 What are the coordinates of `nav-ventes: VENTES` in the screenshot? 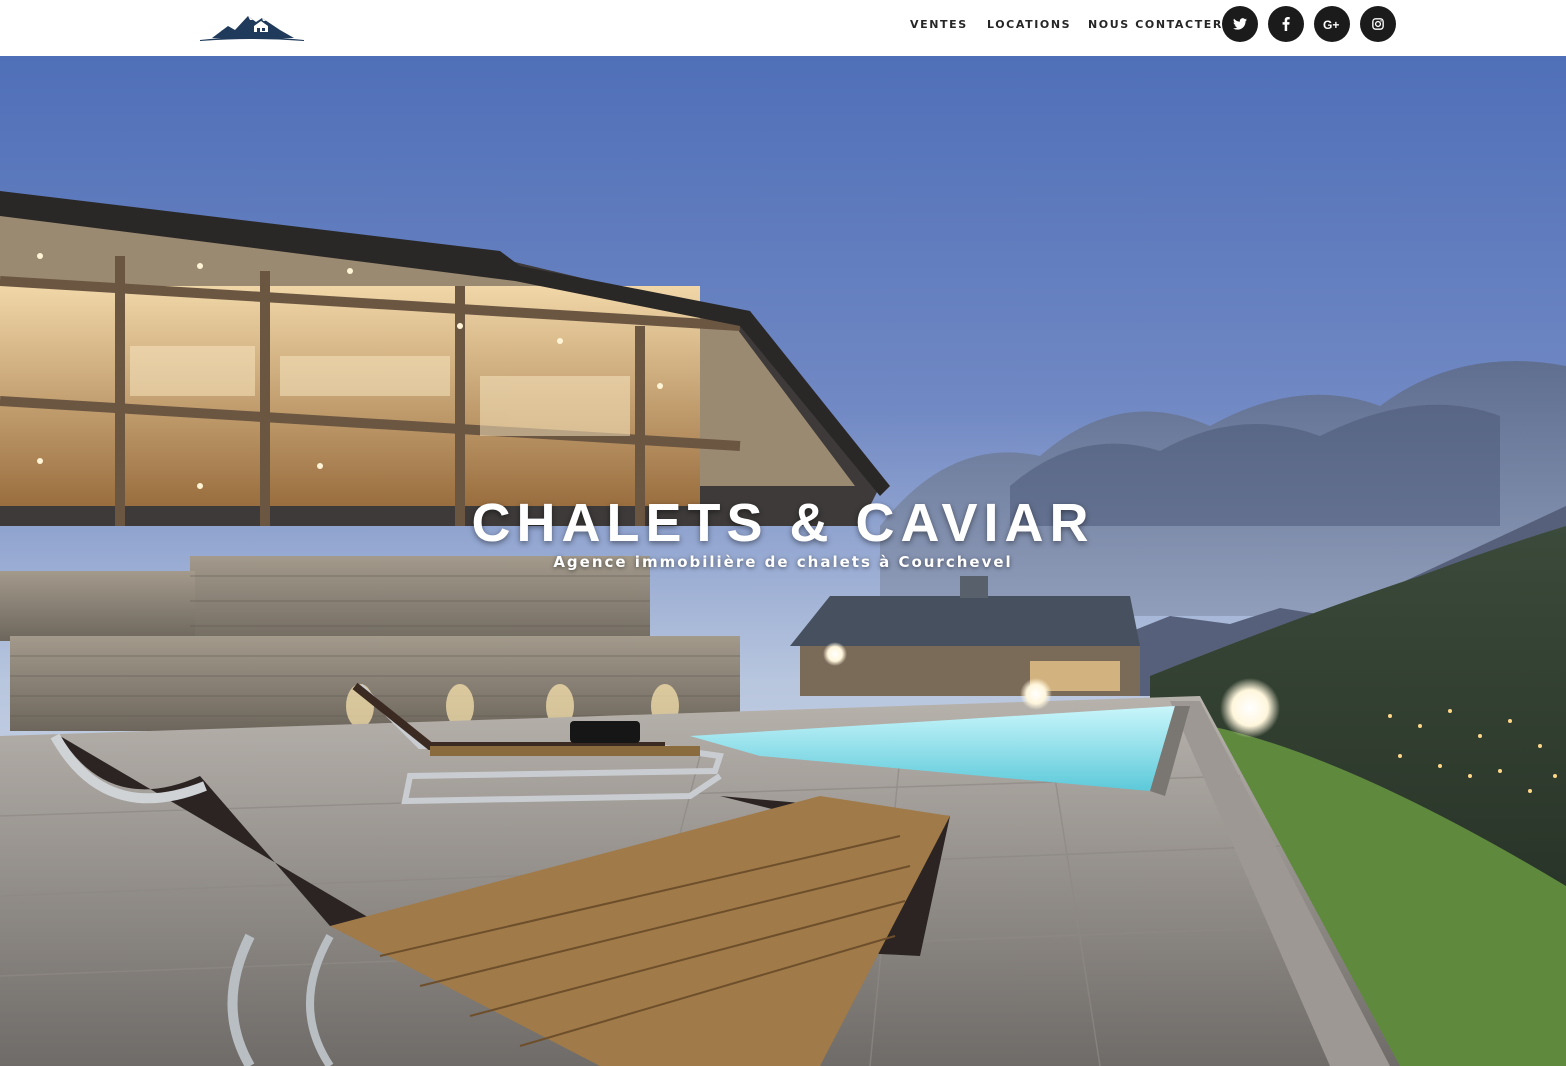 It's located at (939, 24).